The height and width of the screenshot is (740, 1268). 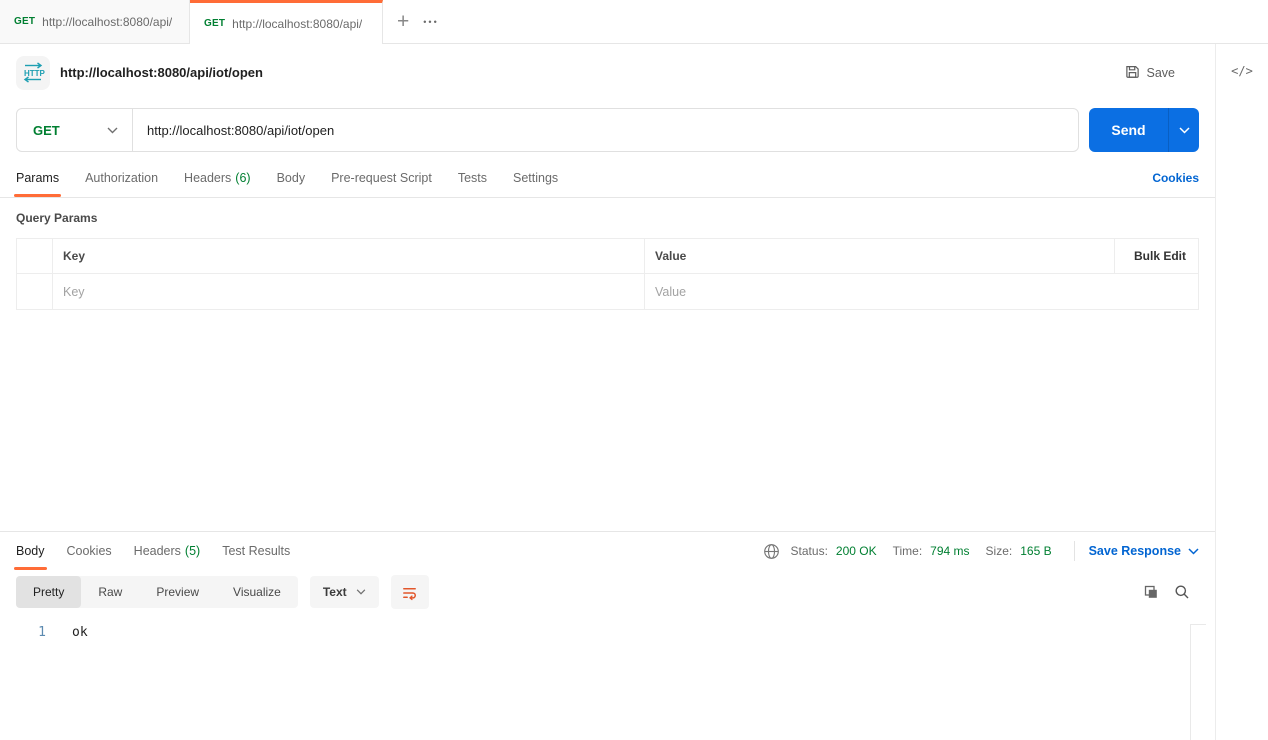 What do you see at coordinates (37, 178) in the screenshot?
I see `tab-params: Params` at bounding box center [37, 178].